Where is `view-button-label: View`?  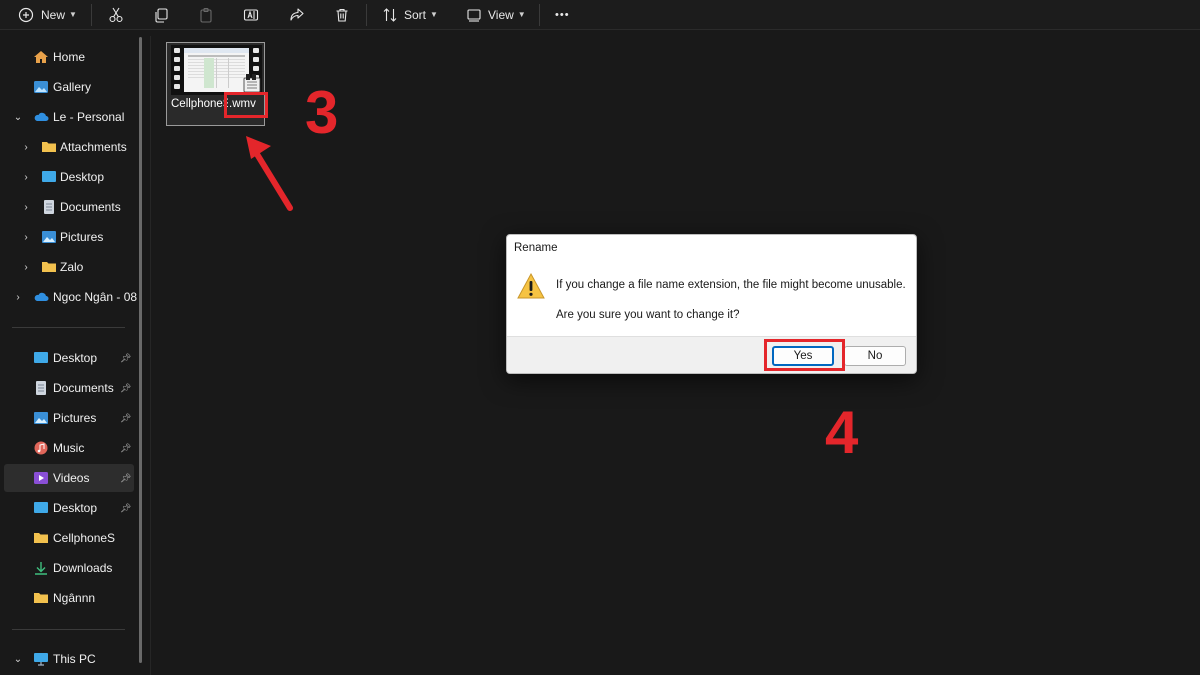
view-button-label: View is located at coordinates (501, 14).